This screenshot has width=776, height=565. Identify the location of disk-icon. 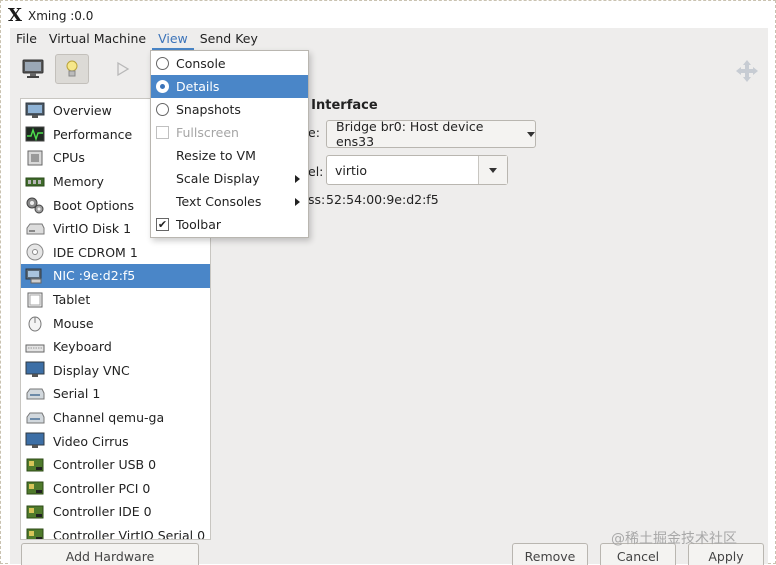
(35, 229).